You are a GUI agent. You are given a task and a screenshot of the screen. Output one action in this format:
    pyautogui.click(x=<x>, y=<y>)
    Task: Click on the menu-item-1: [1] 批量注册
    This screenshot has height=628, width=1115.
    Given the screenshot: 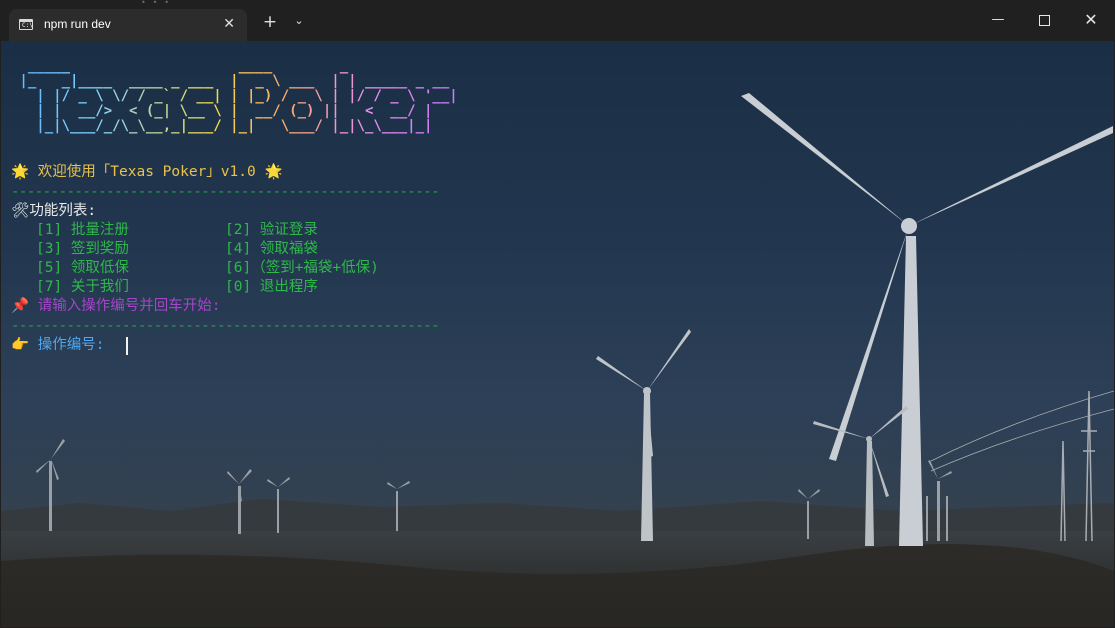 What is the action you would take?
    pyautogui.click(x=82, y=230)
    